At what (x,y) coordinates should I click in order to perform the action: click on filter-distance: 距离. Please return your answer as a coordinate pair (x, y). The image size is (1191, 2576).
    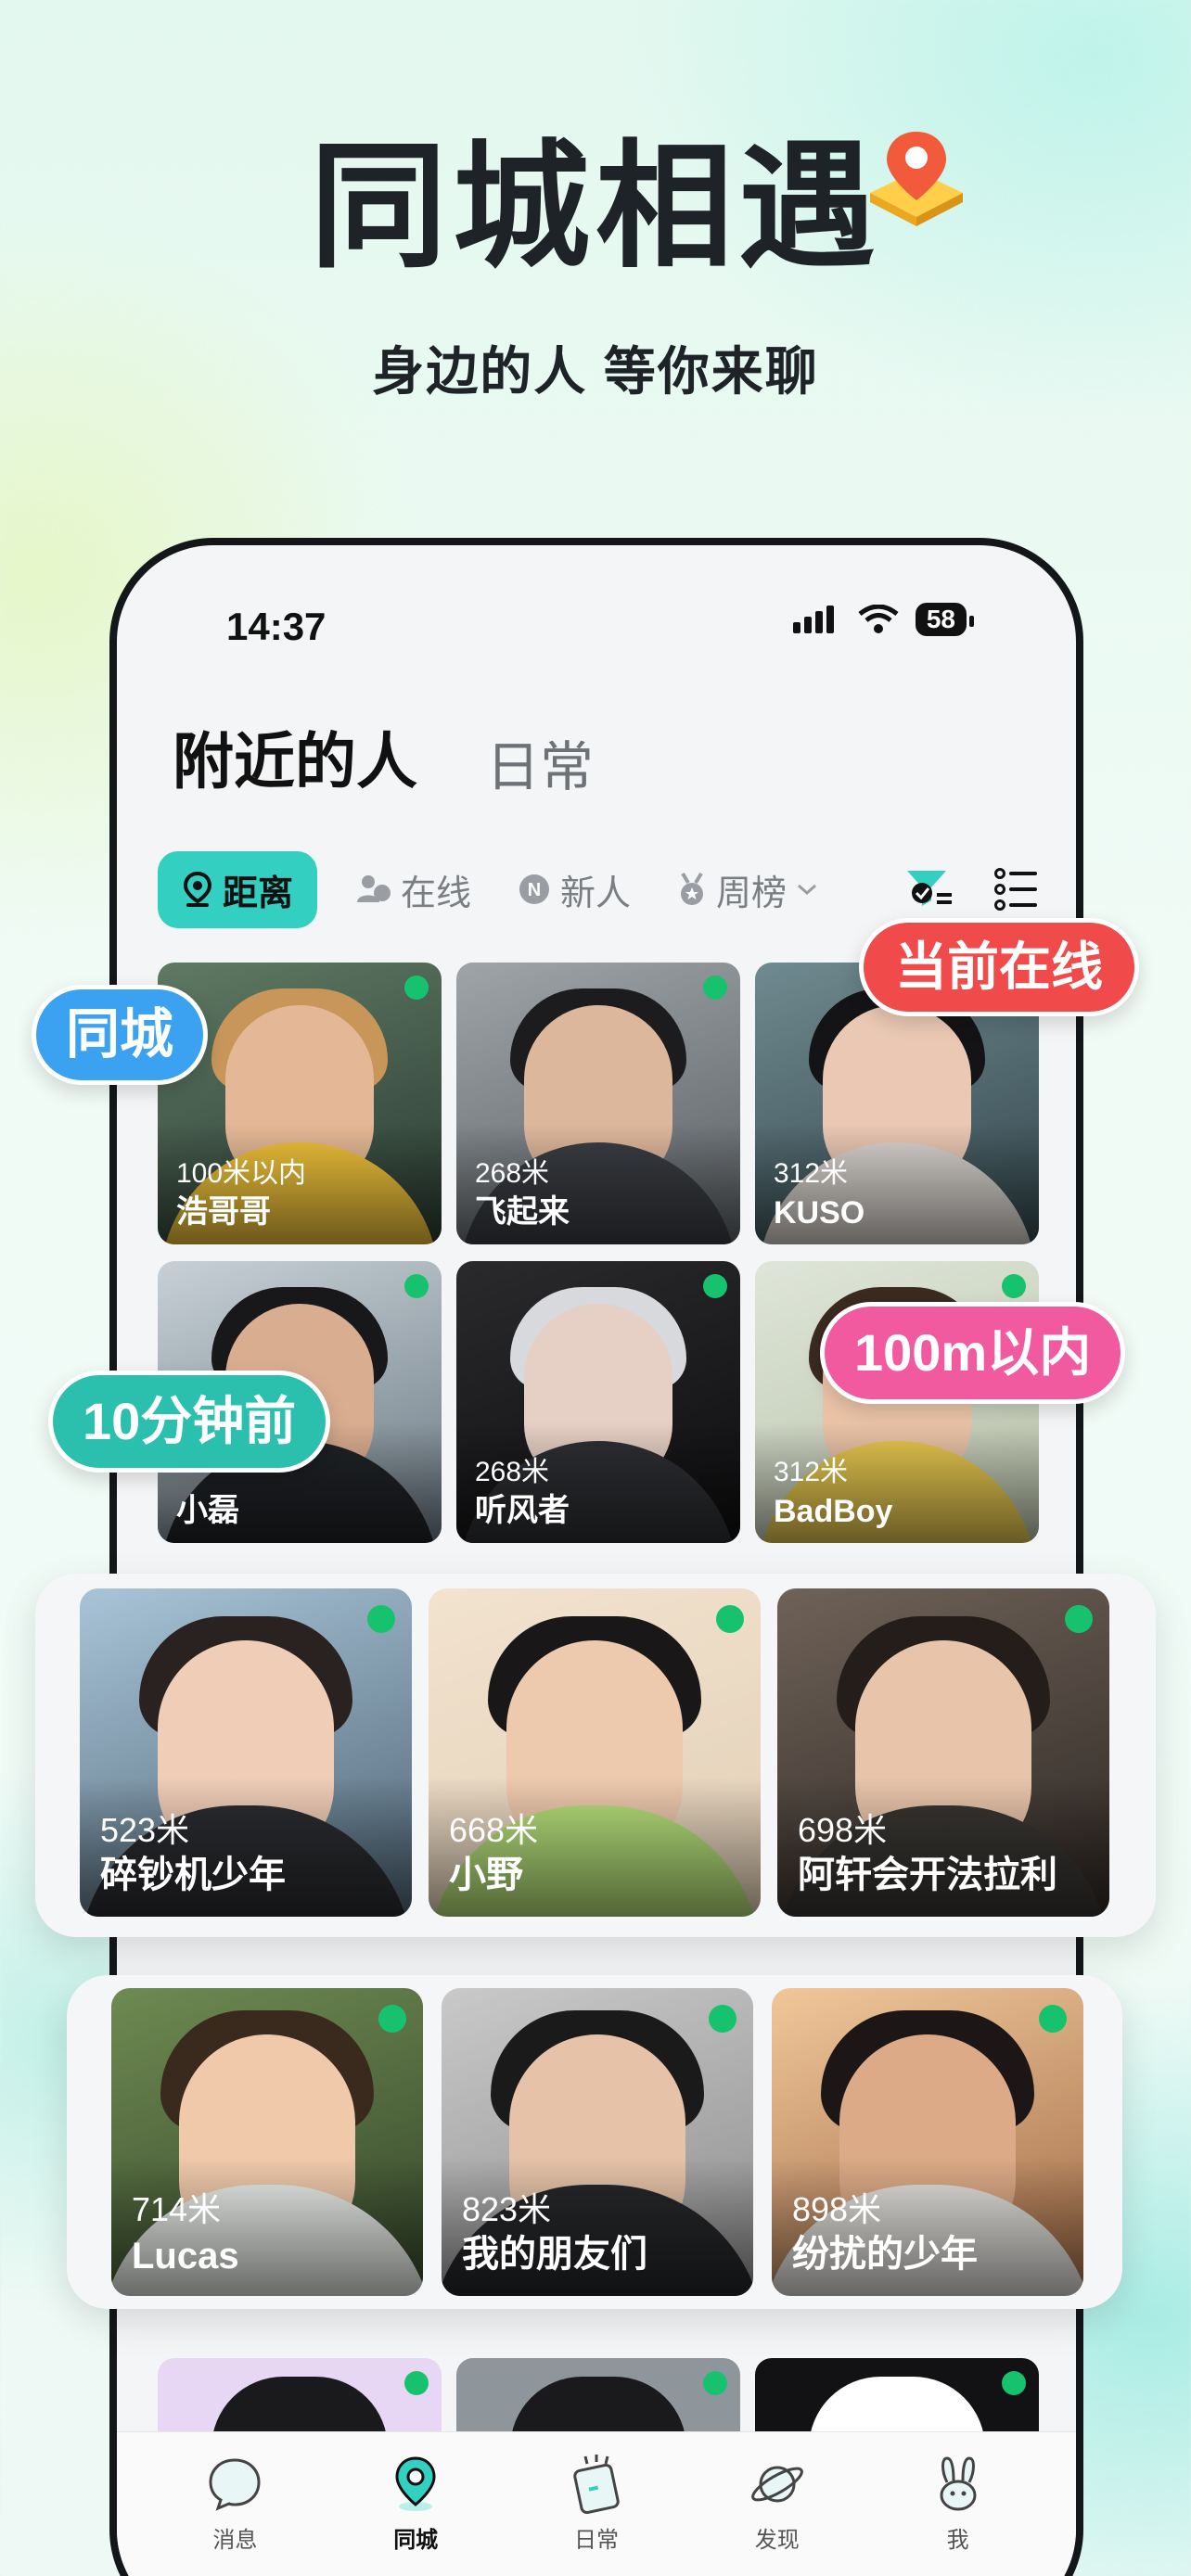
    Looking at the image, I should click on (238, 889).